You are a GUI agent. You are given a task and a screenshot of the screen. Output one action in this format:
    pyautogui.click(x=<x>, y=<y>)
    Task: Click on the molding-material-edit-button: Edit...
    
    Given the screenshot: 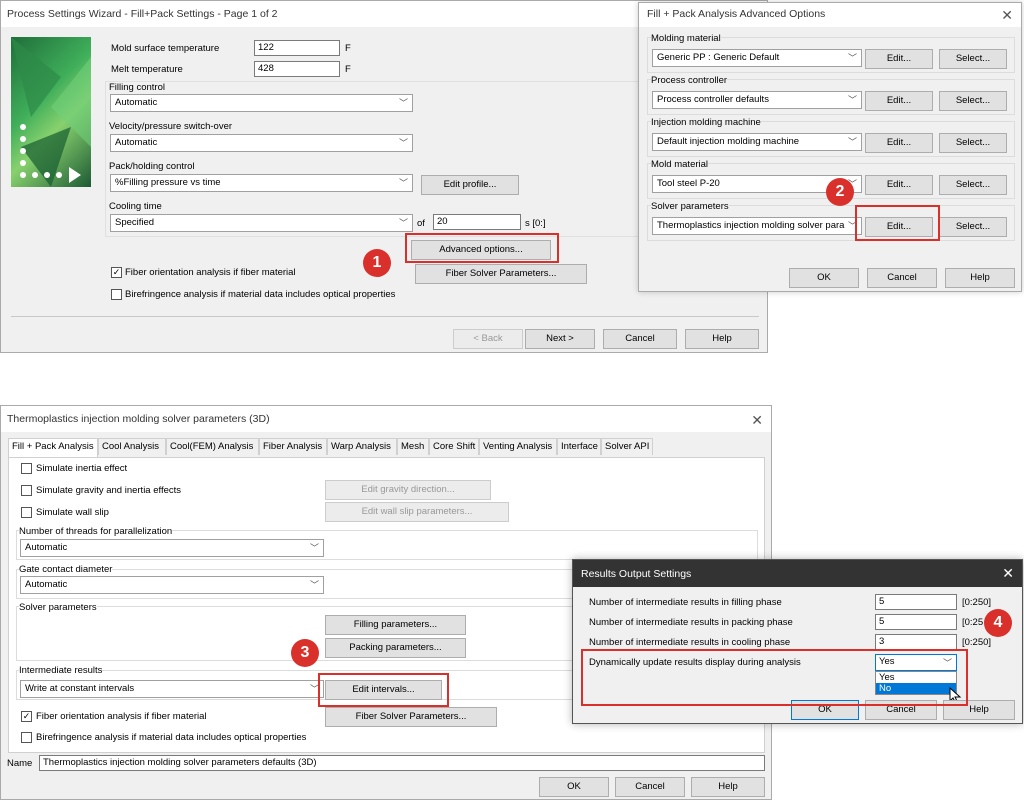 What is the action you would take?
    pyautogui.click(x=899, y=59)
    